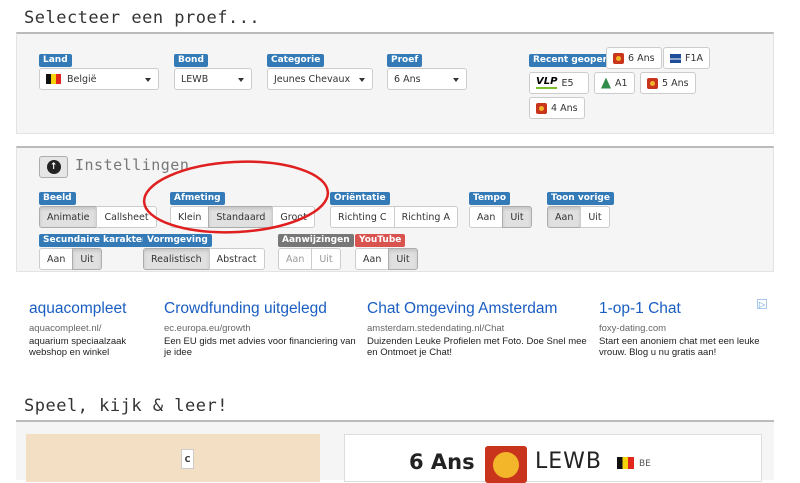 This screenshot has height=483, width=800. I want to click on recent-item-a1: A1, so click(614, 83).